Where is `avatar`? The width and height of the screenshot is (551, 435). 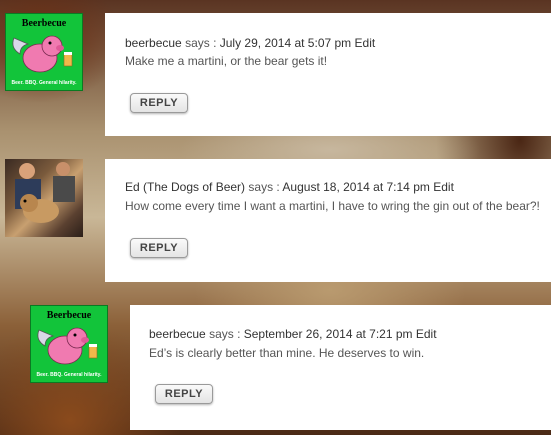
avatar is located at coordinates (44, 198).